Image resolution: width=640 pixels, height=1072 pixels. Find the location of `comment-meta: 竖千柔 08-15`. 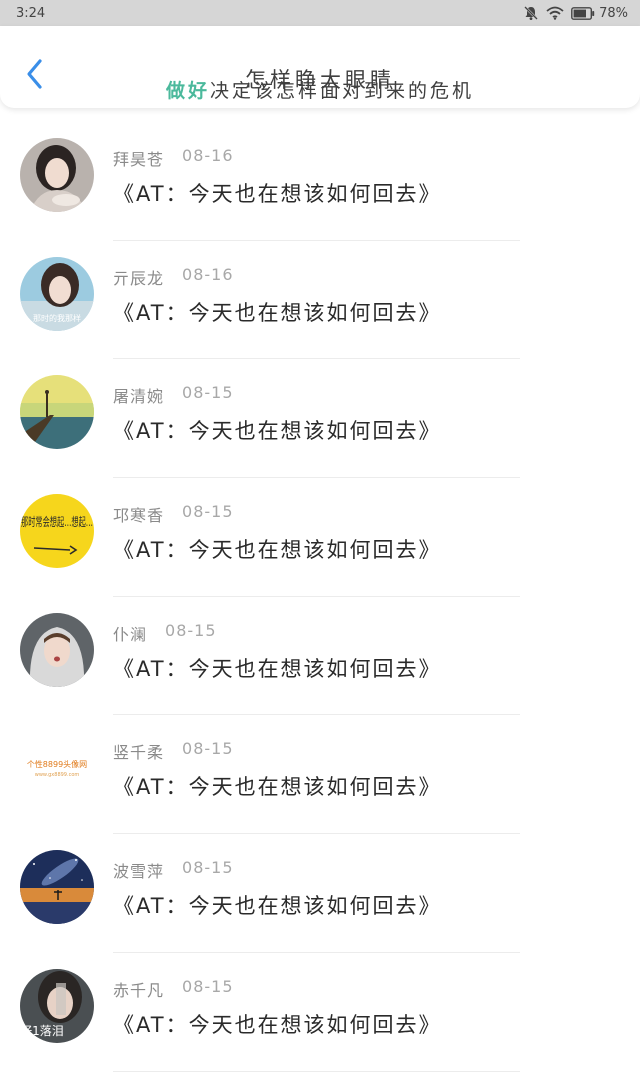

comment-meta: 竖千柔 08-15 is located at coordinates (173, 751).